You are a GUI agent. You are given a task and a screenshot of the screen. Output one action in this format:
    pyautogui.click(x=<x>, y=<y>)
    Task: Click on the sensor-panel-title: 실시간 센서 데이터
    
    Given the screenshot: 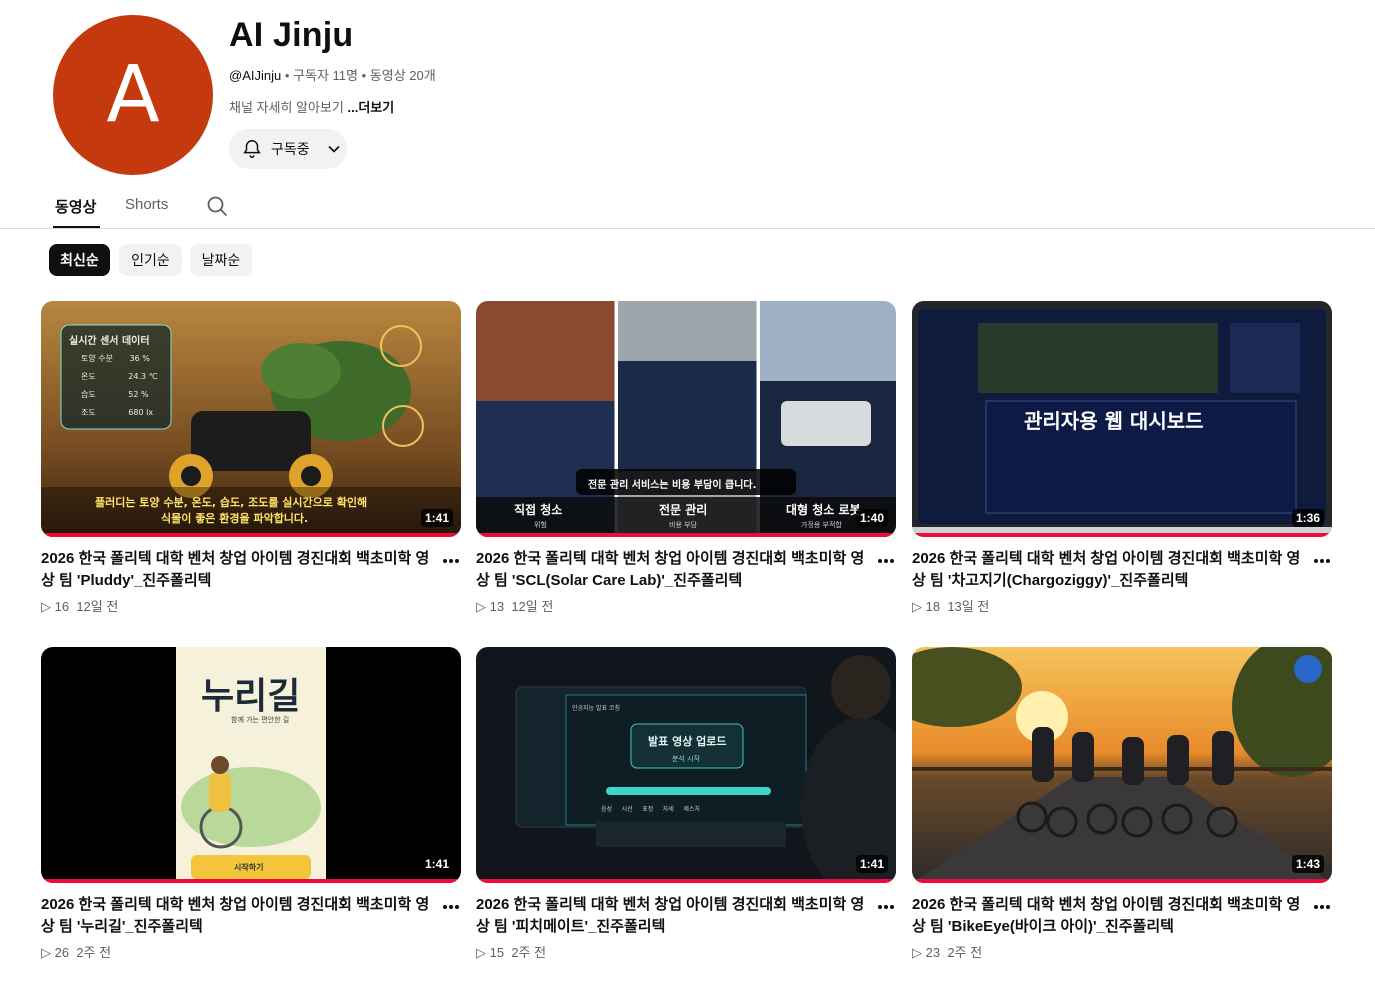 What is the action you would take?
    pyautogui.click(x=109, y=341)
    